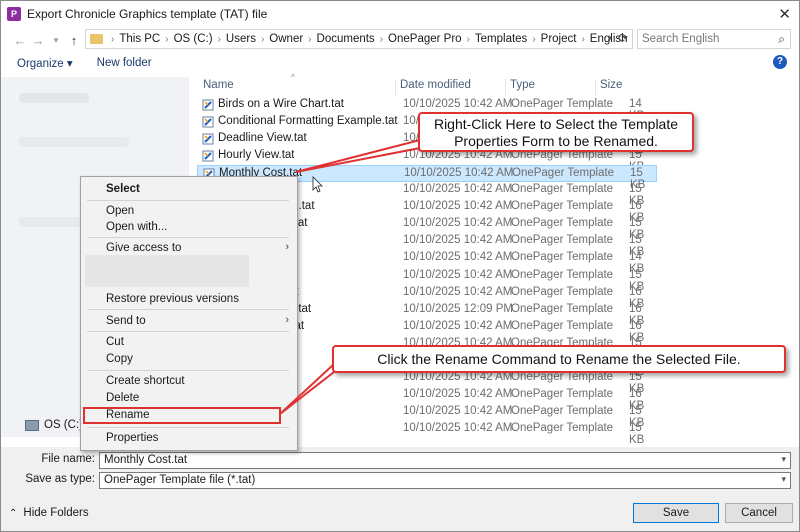  What do you see at coordinates (127, 415) in the screenshot?
I see `menu-item-rename: Rename` at bounding box center [127, 415].